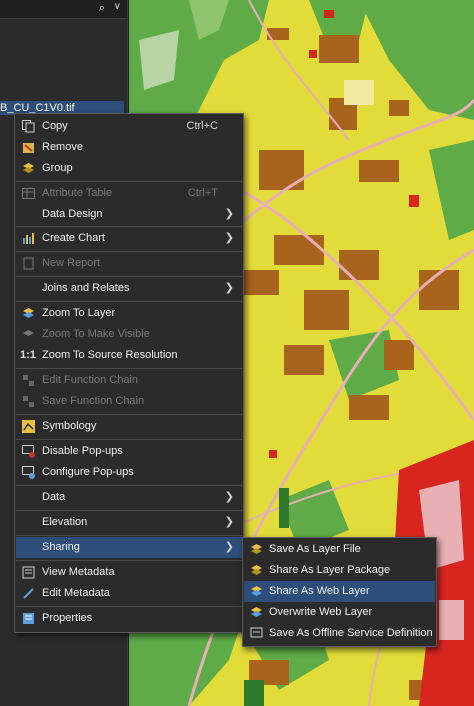 Image resolution: width=474 pixels, height=706 pixels. I want to click on edit-metadata-icon, so click(28, 593).